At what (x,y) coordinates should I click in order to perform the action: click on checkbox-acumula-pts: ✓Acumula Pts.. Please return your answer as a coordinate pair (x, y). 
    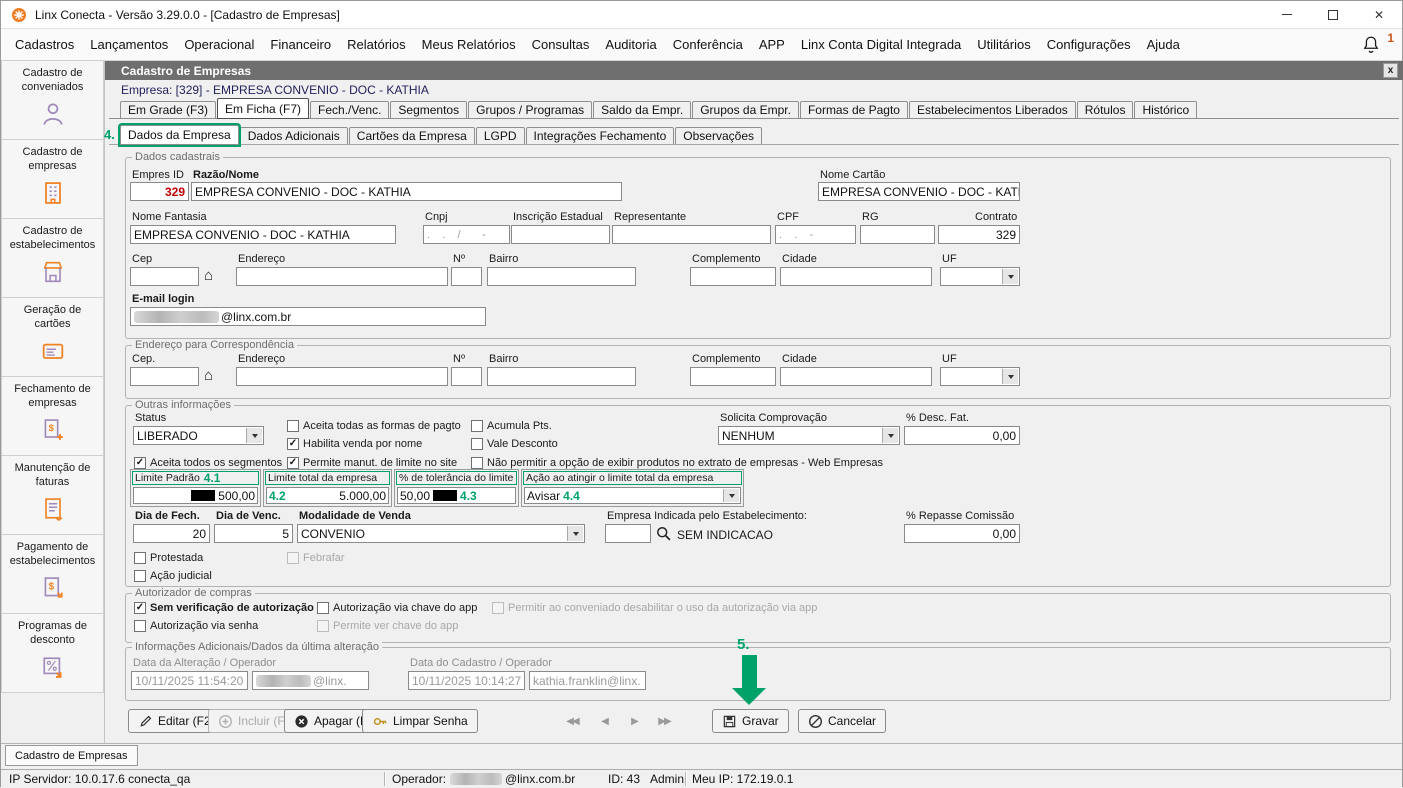
    Looking at the image, I should click on (511, 426).